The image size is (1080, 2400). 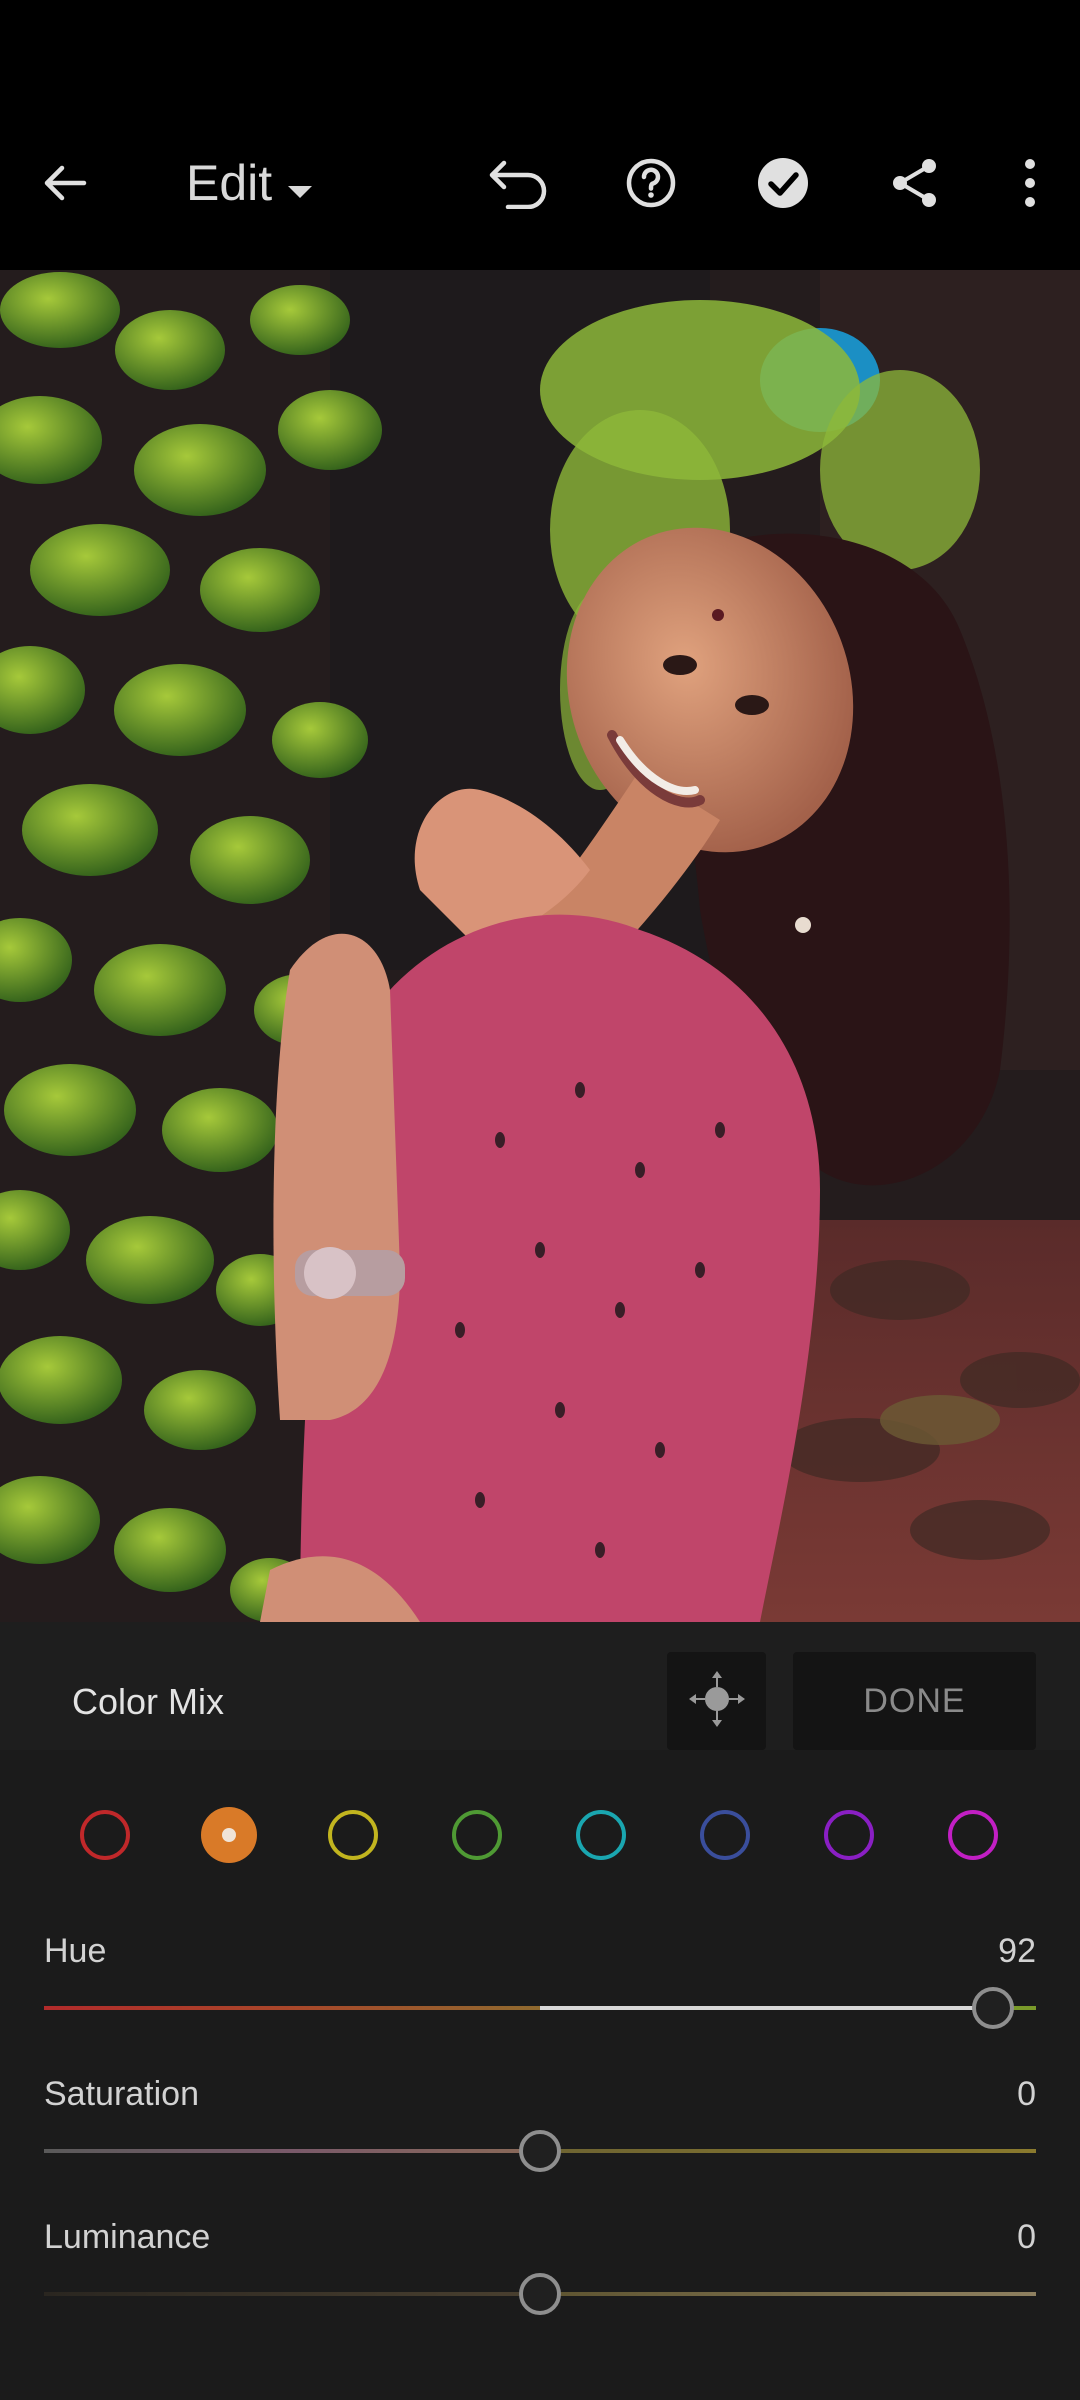 I want to click on targeted-adjustment-button, so click(x=716, y=1701).